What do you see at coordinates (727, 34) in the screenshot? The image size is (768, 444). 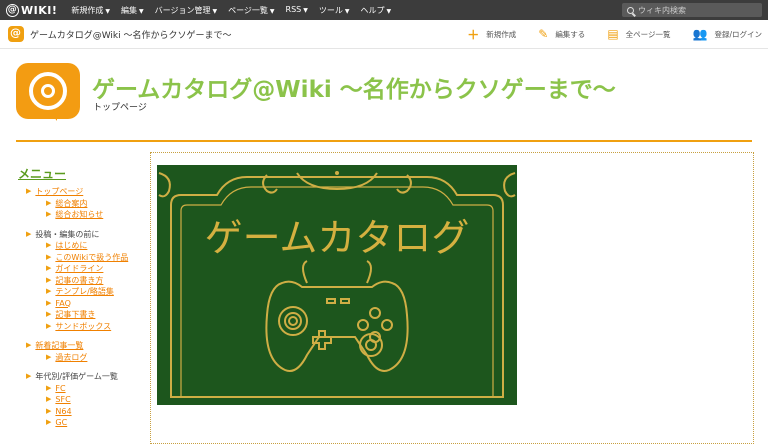 I see `login-button: 👥 登録/ログイン` at bounding box center [727, 34].